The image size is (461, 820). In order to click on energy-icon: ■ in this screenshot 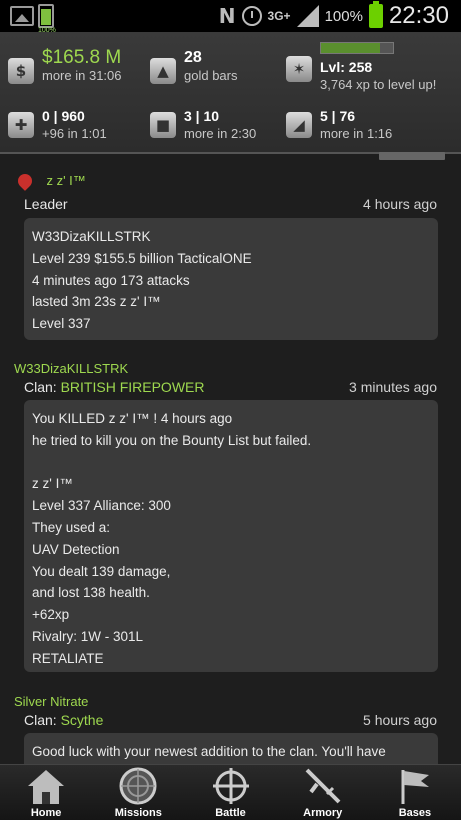, I will do `click(163, 125)`.